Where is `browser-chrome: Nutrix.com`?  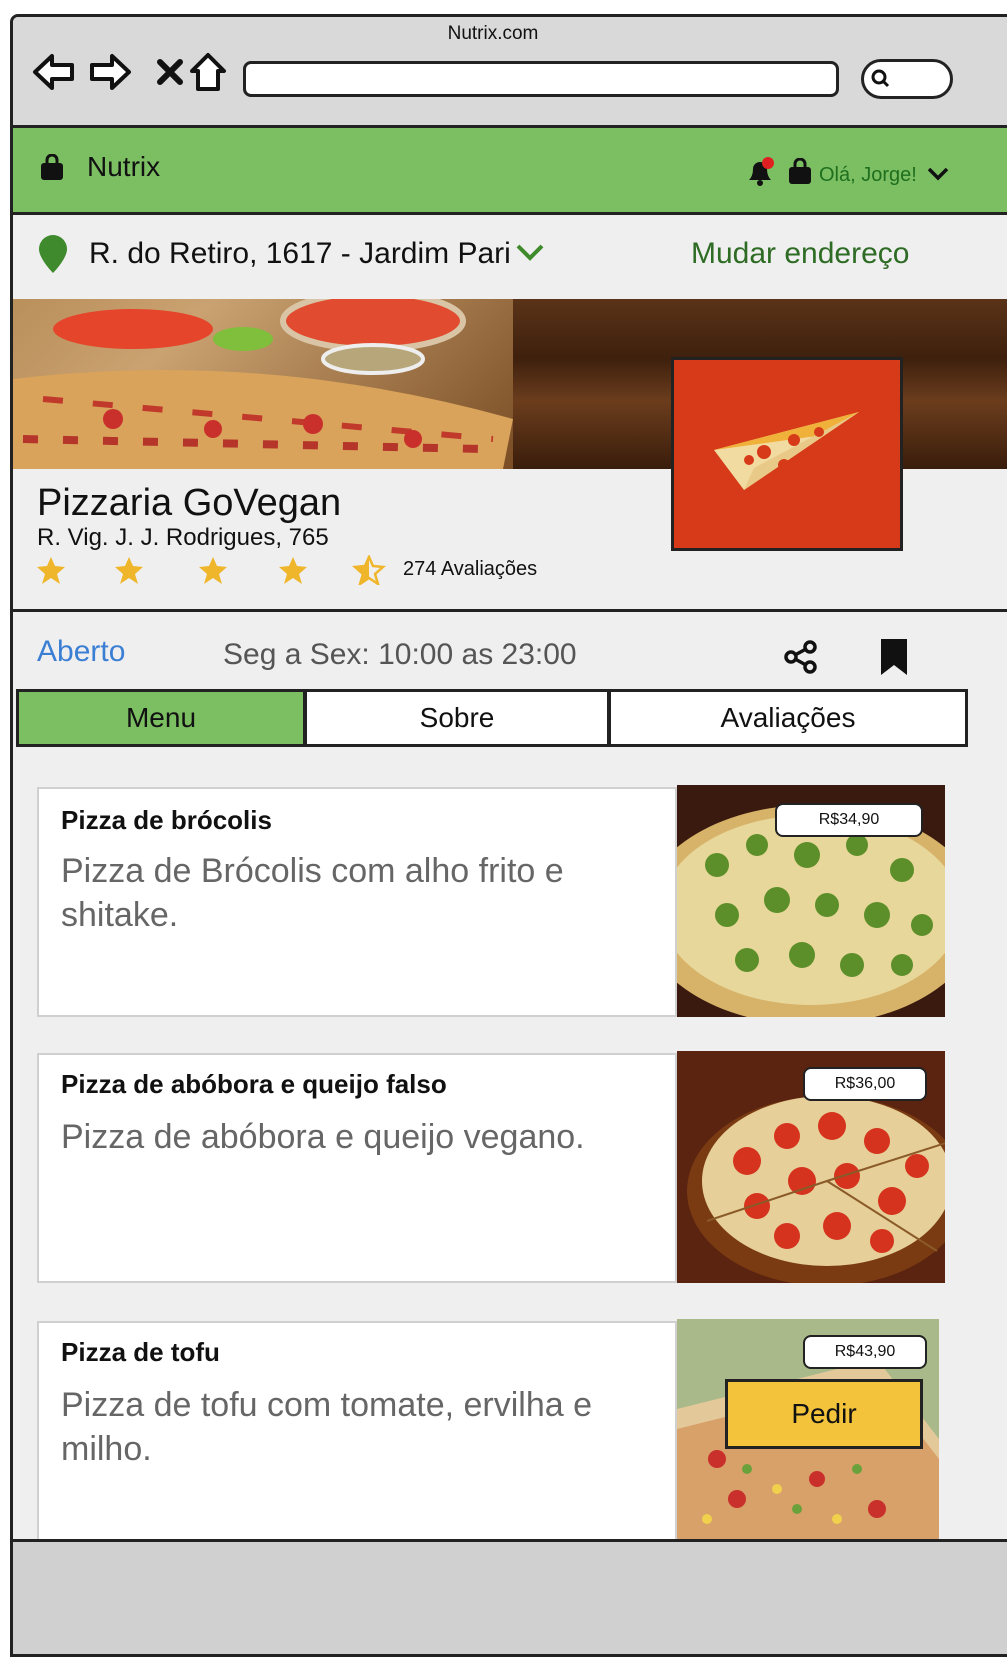 browser-chrome: Nutrix.com is located at coordinates (510, 72).